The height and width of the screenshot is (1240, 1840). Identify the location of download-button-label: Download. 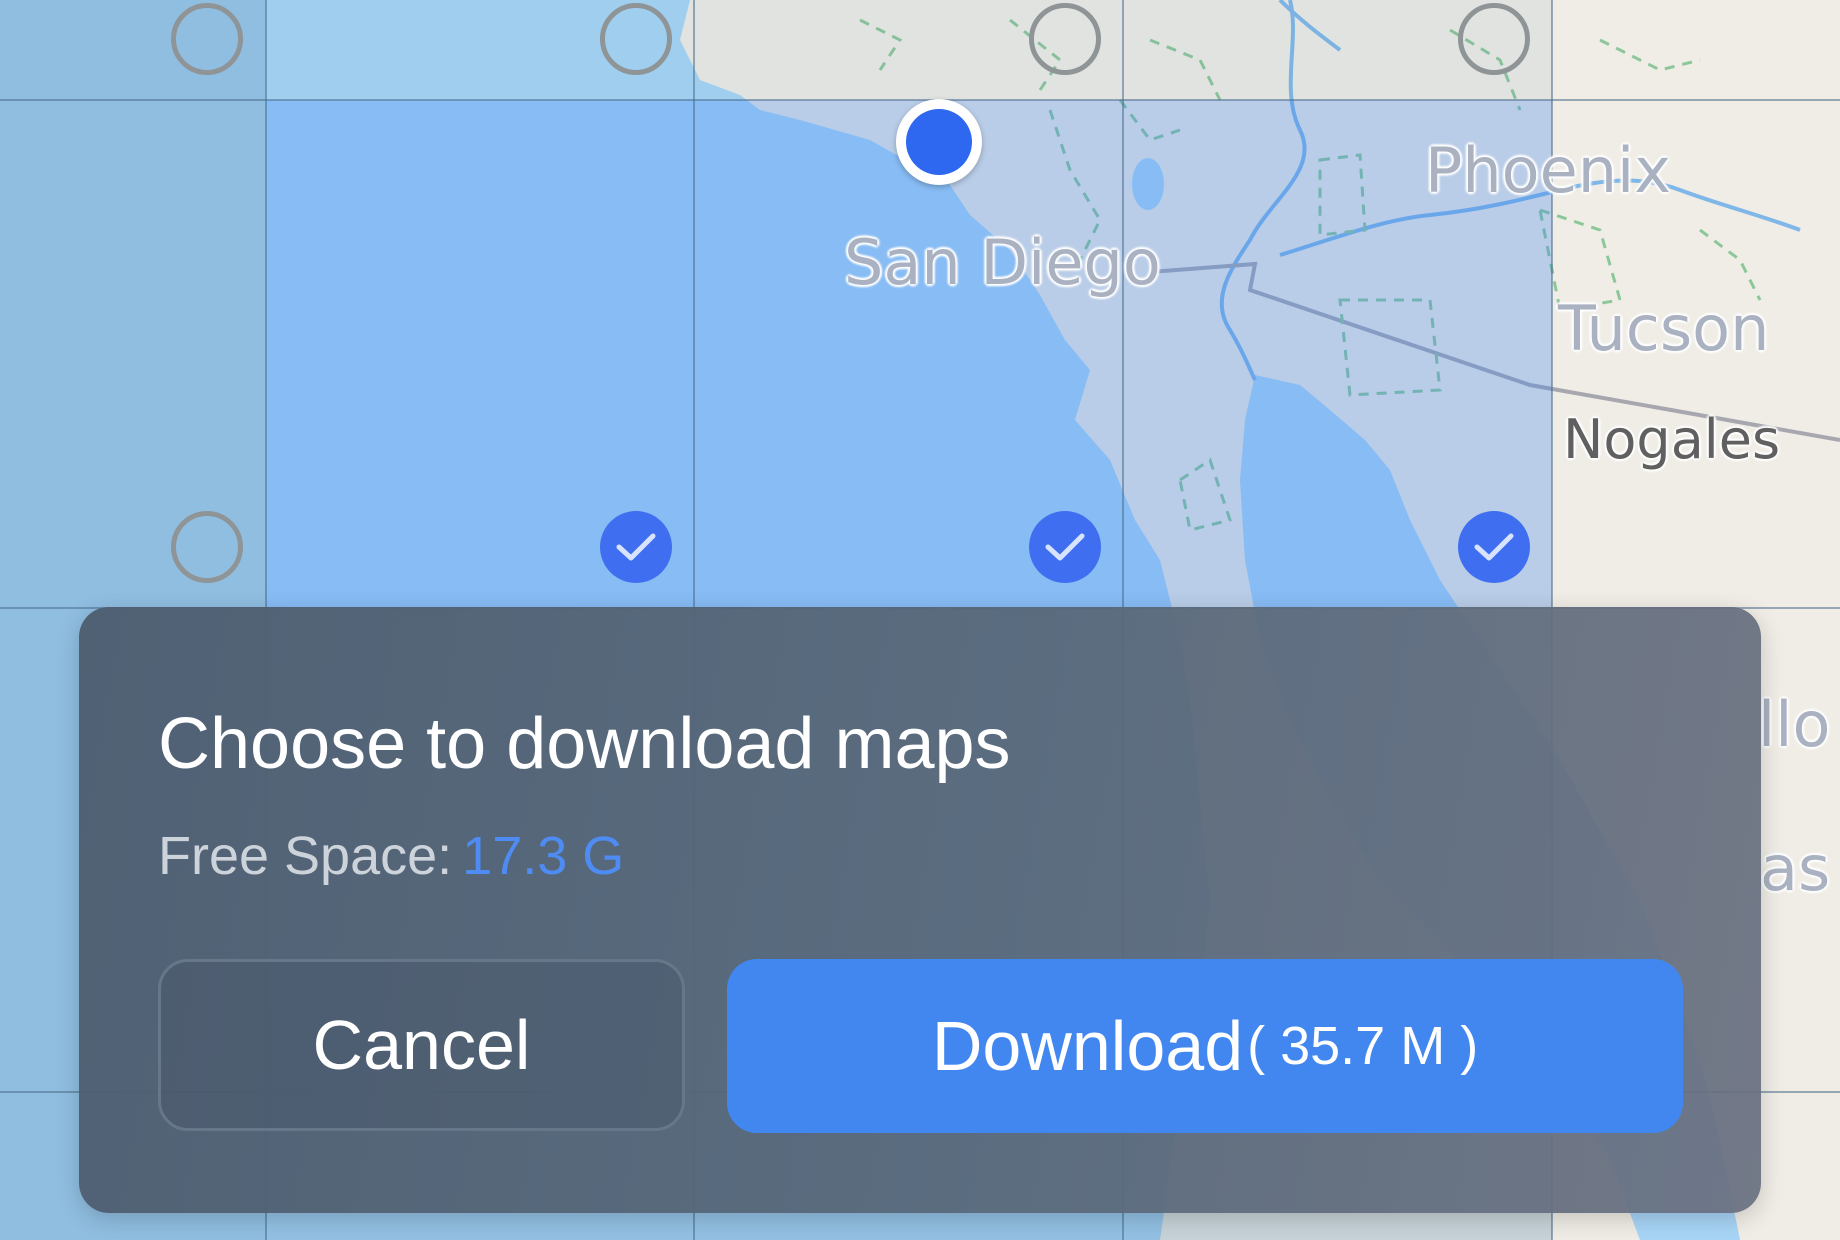
(1087, 1046).